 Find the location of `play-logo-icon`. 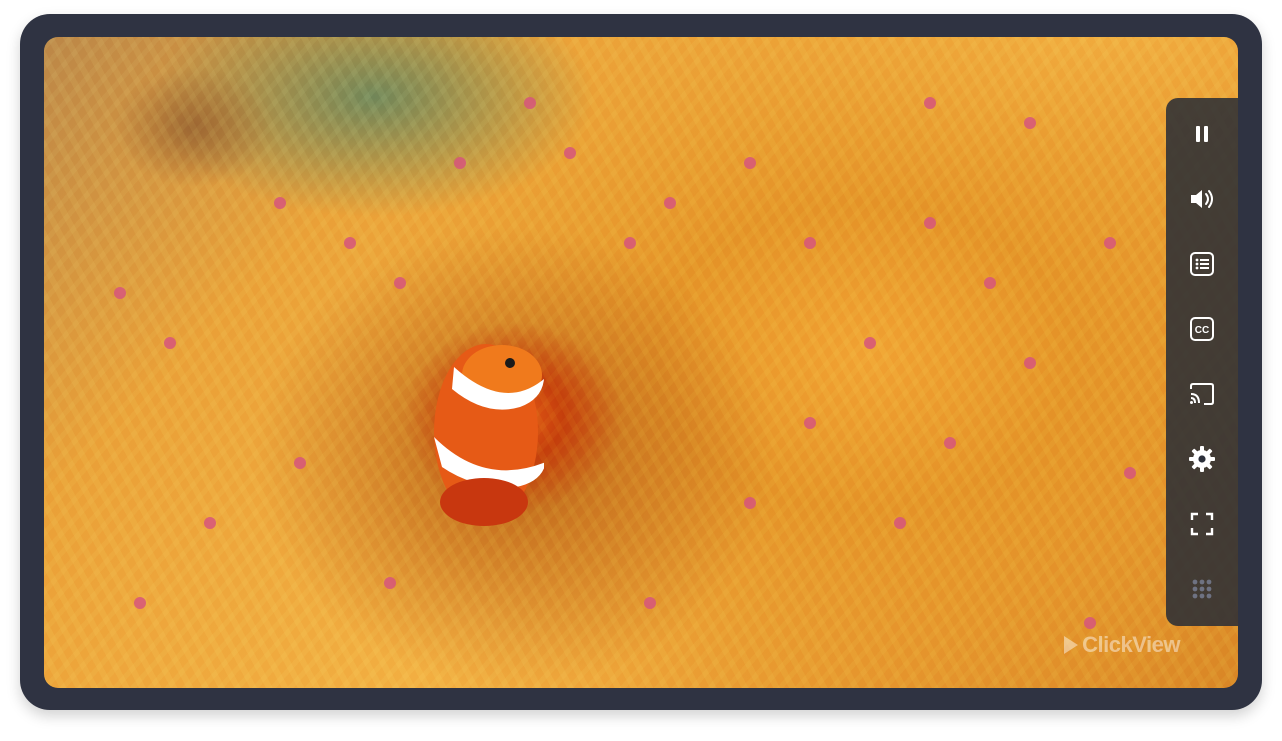

play-logo-icon is located at coordinates (1071, 645).